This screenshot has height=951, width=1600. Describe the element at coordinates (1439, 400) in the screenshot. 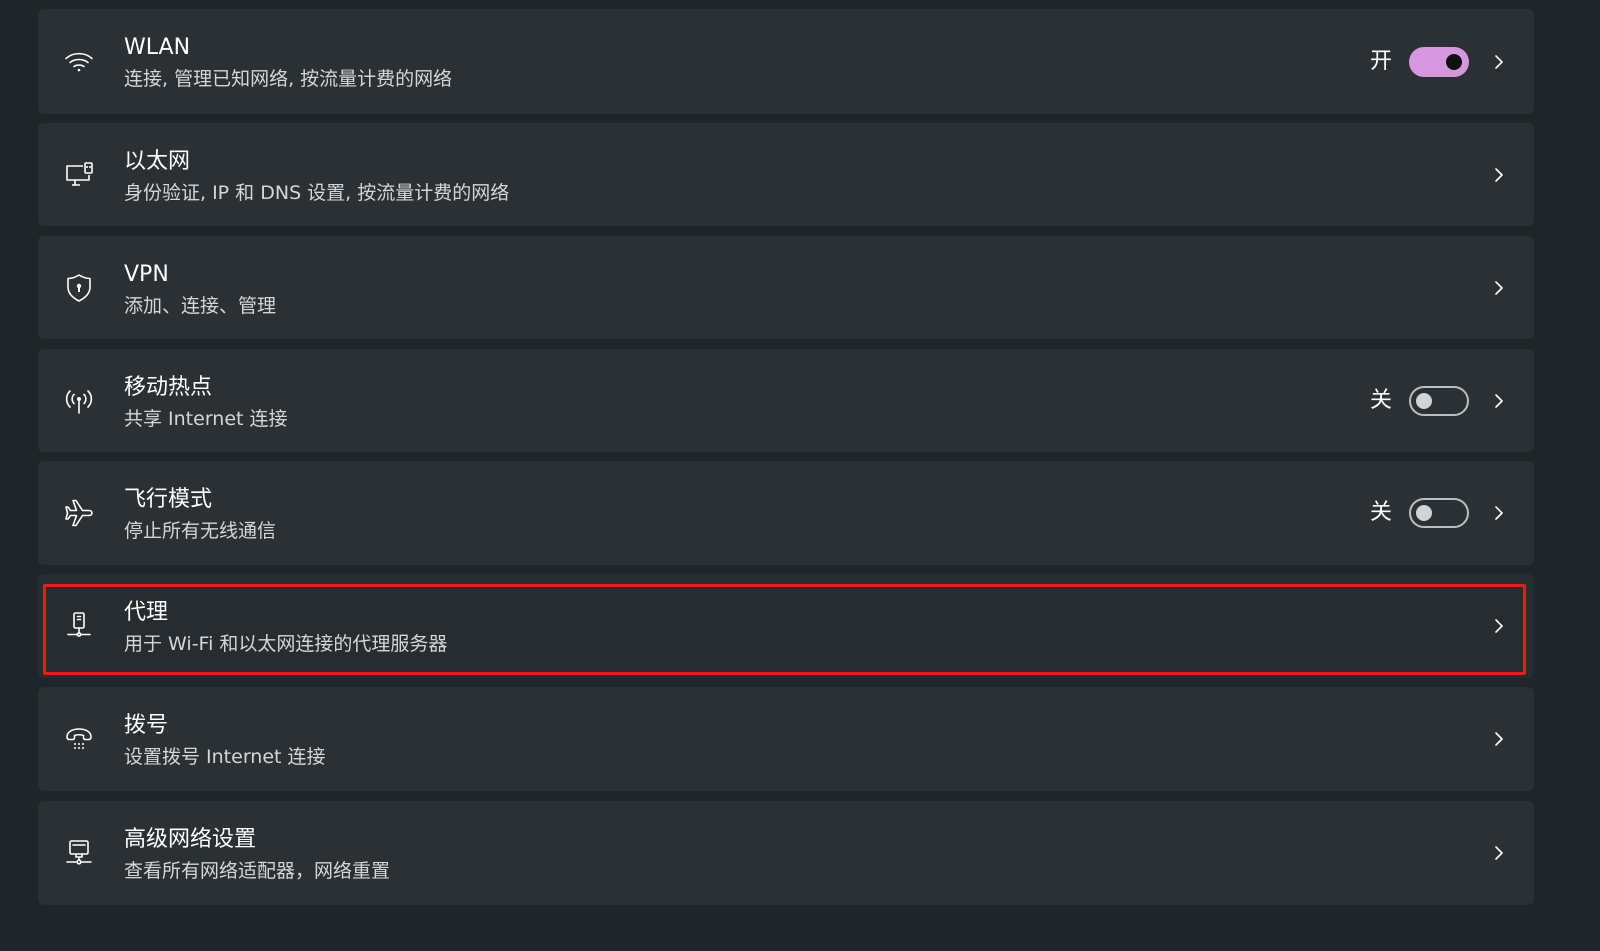

I see `mobile-hotspot-toggle` at that location.